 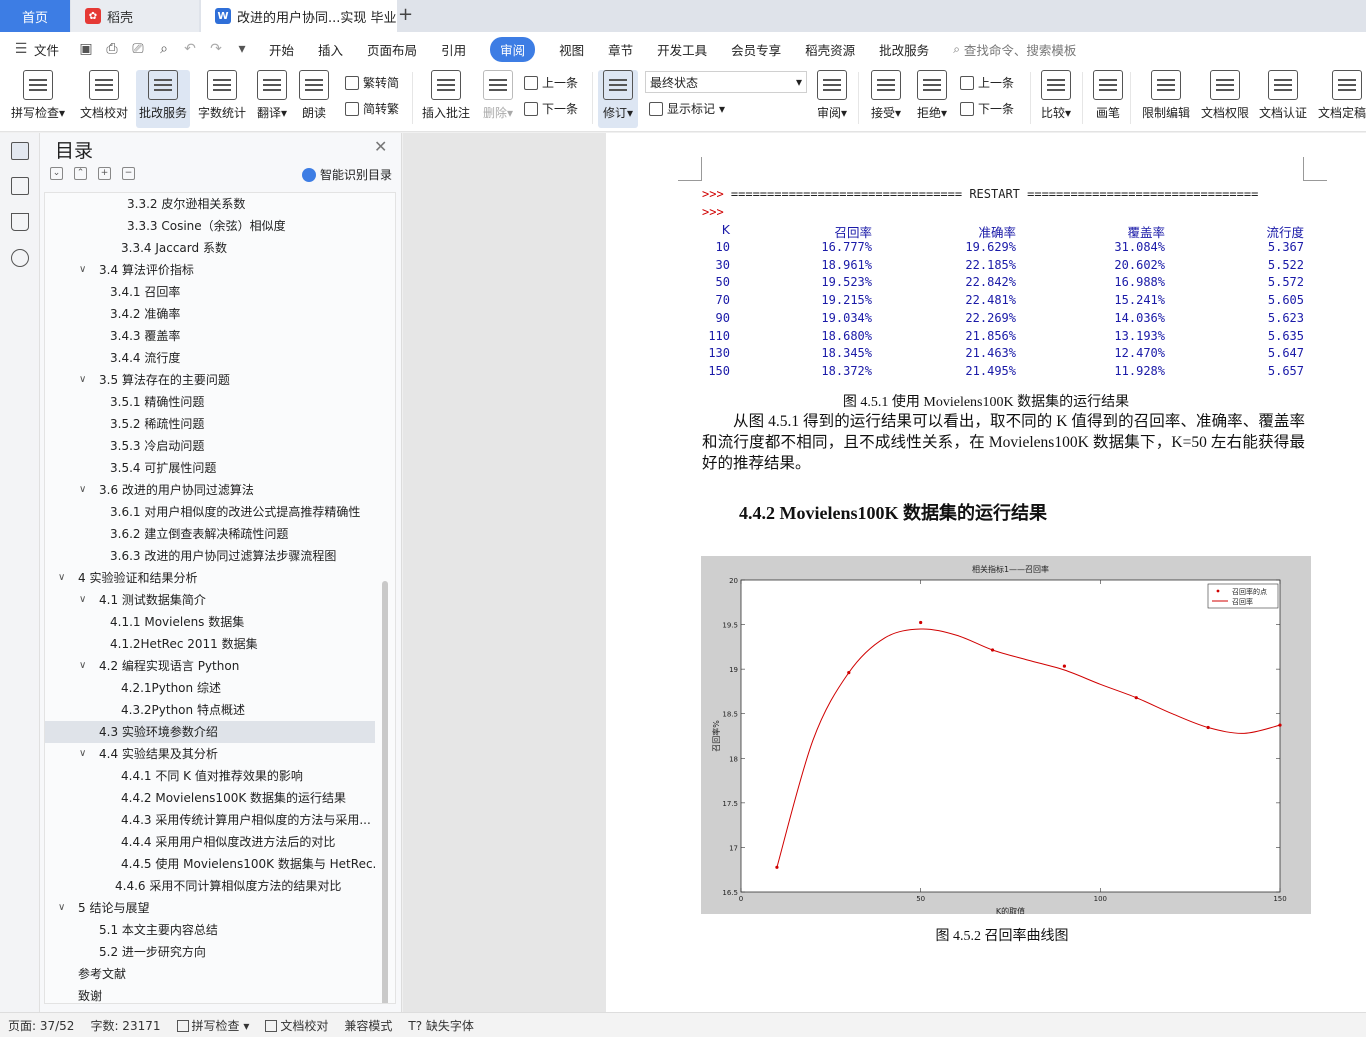 What do you see at coordinates (210, 994) in the screenshot?
I see `toc-item: 致谢` at bounding box center [210, 994].